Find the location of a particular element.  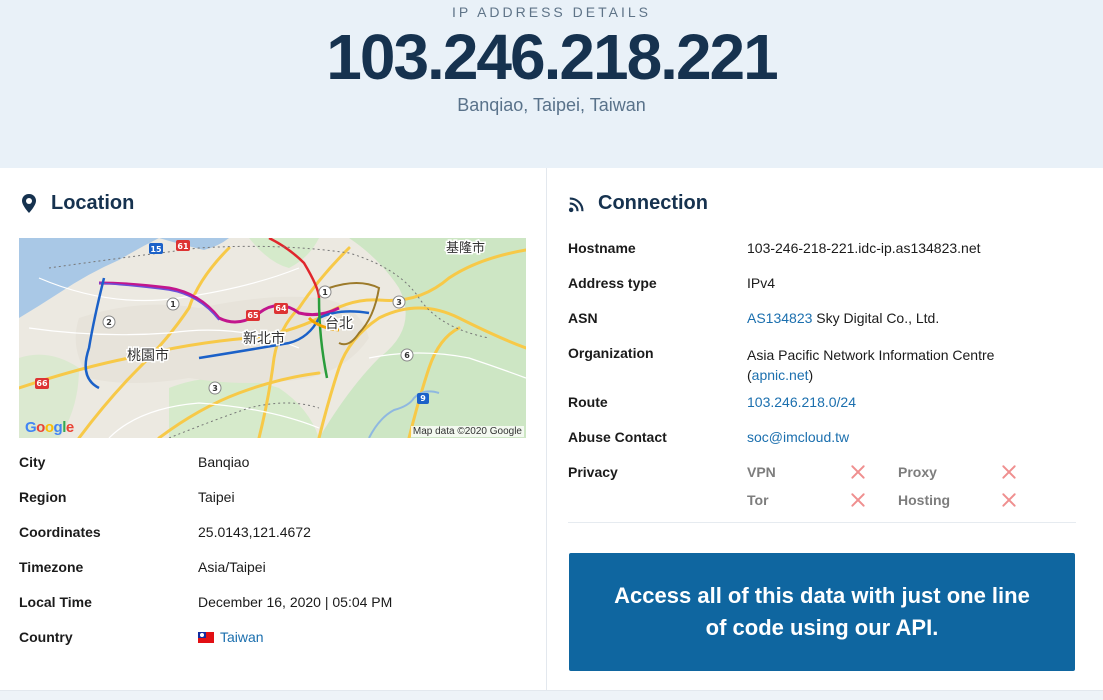

field-coordinates: Coordinates 25.0143,121.4672 is located at coordinates (269, 534).